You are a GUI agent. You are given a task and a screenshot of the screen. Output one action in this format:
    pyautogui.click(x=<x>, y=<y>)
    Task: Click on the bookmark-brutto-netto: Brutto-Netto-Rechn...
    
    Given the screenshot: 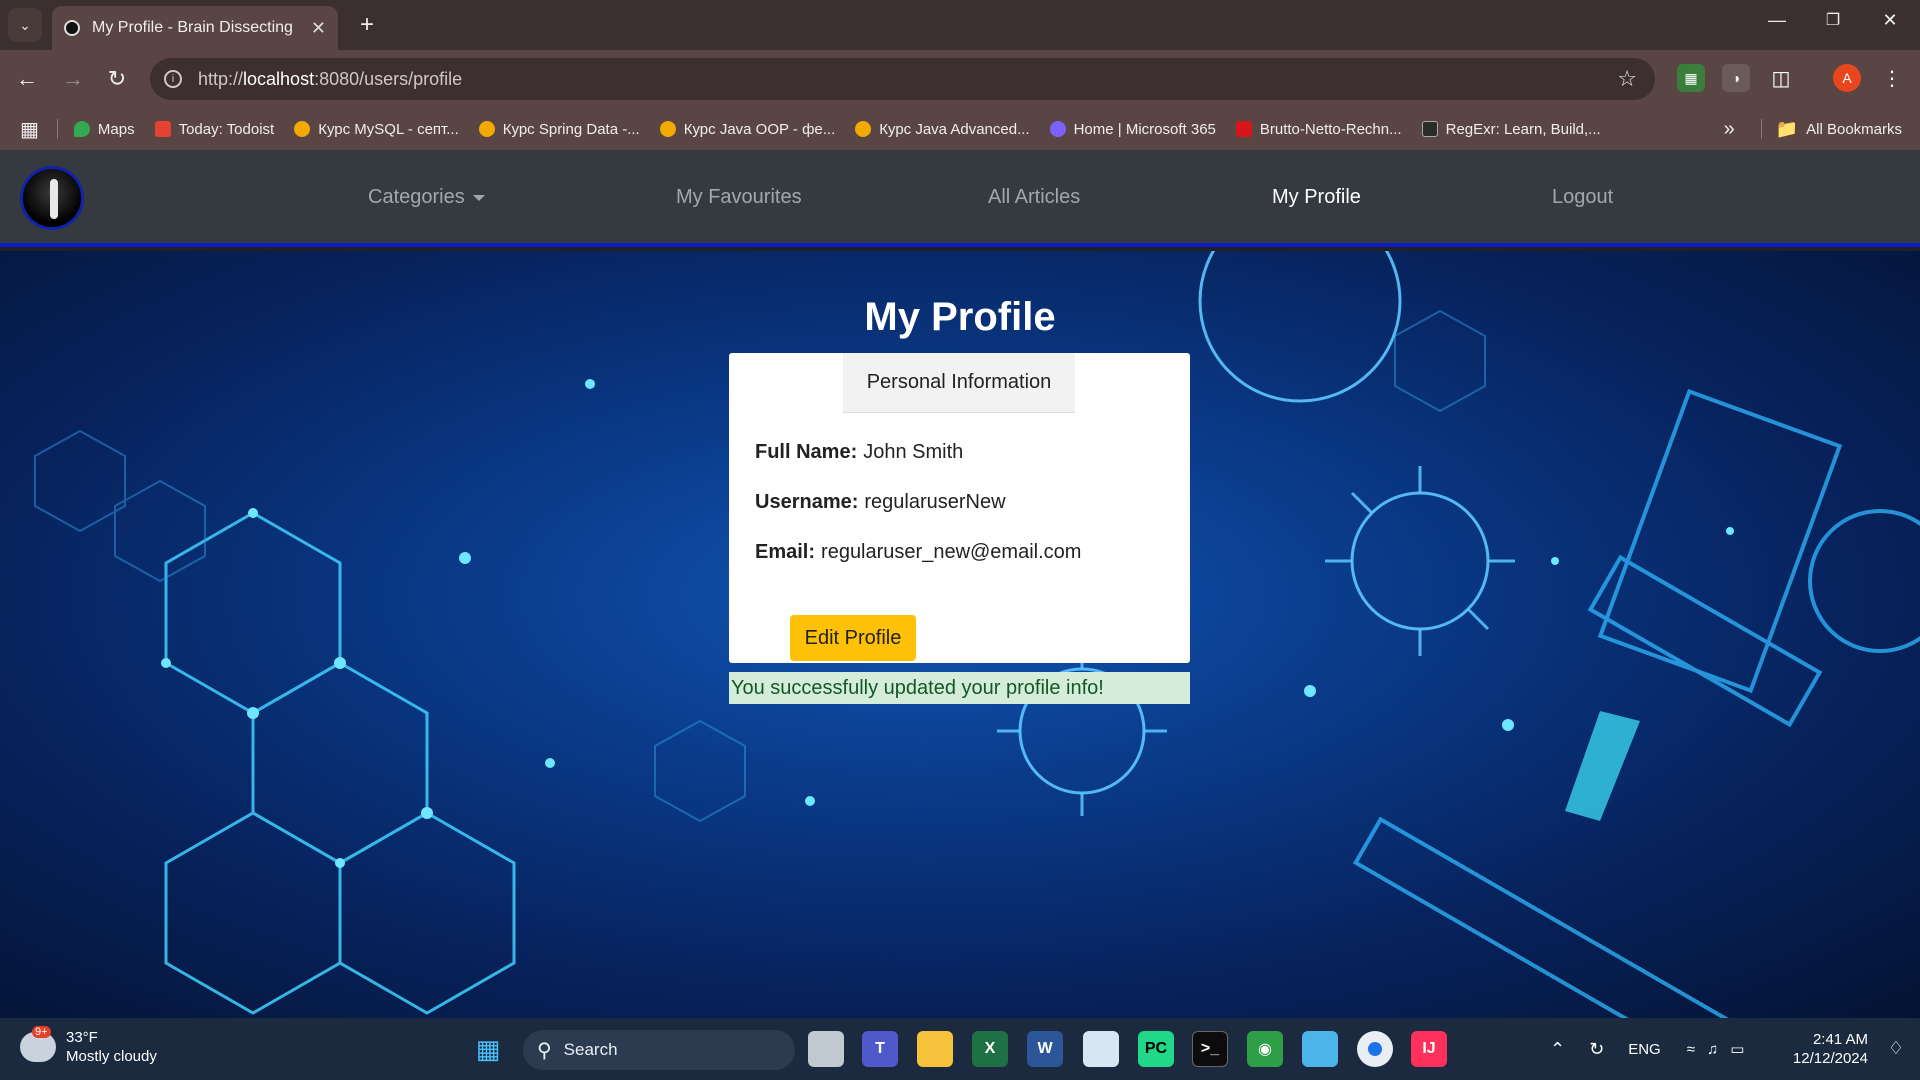 What is the action you would take?
    pyautogui.click(x=1318, y=129)
    